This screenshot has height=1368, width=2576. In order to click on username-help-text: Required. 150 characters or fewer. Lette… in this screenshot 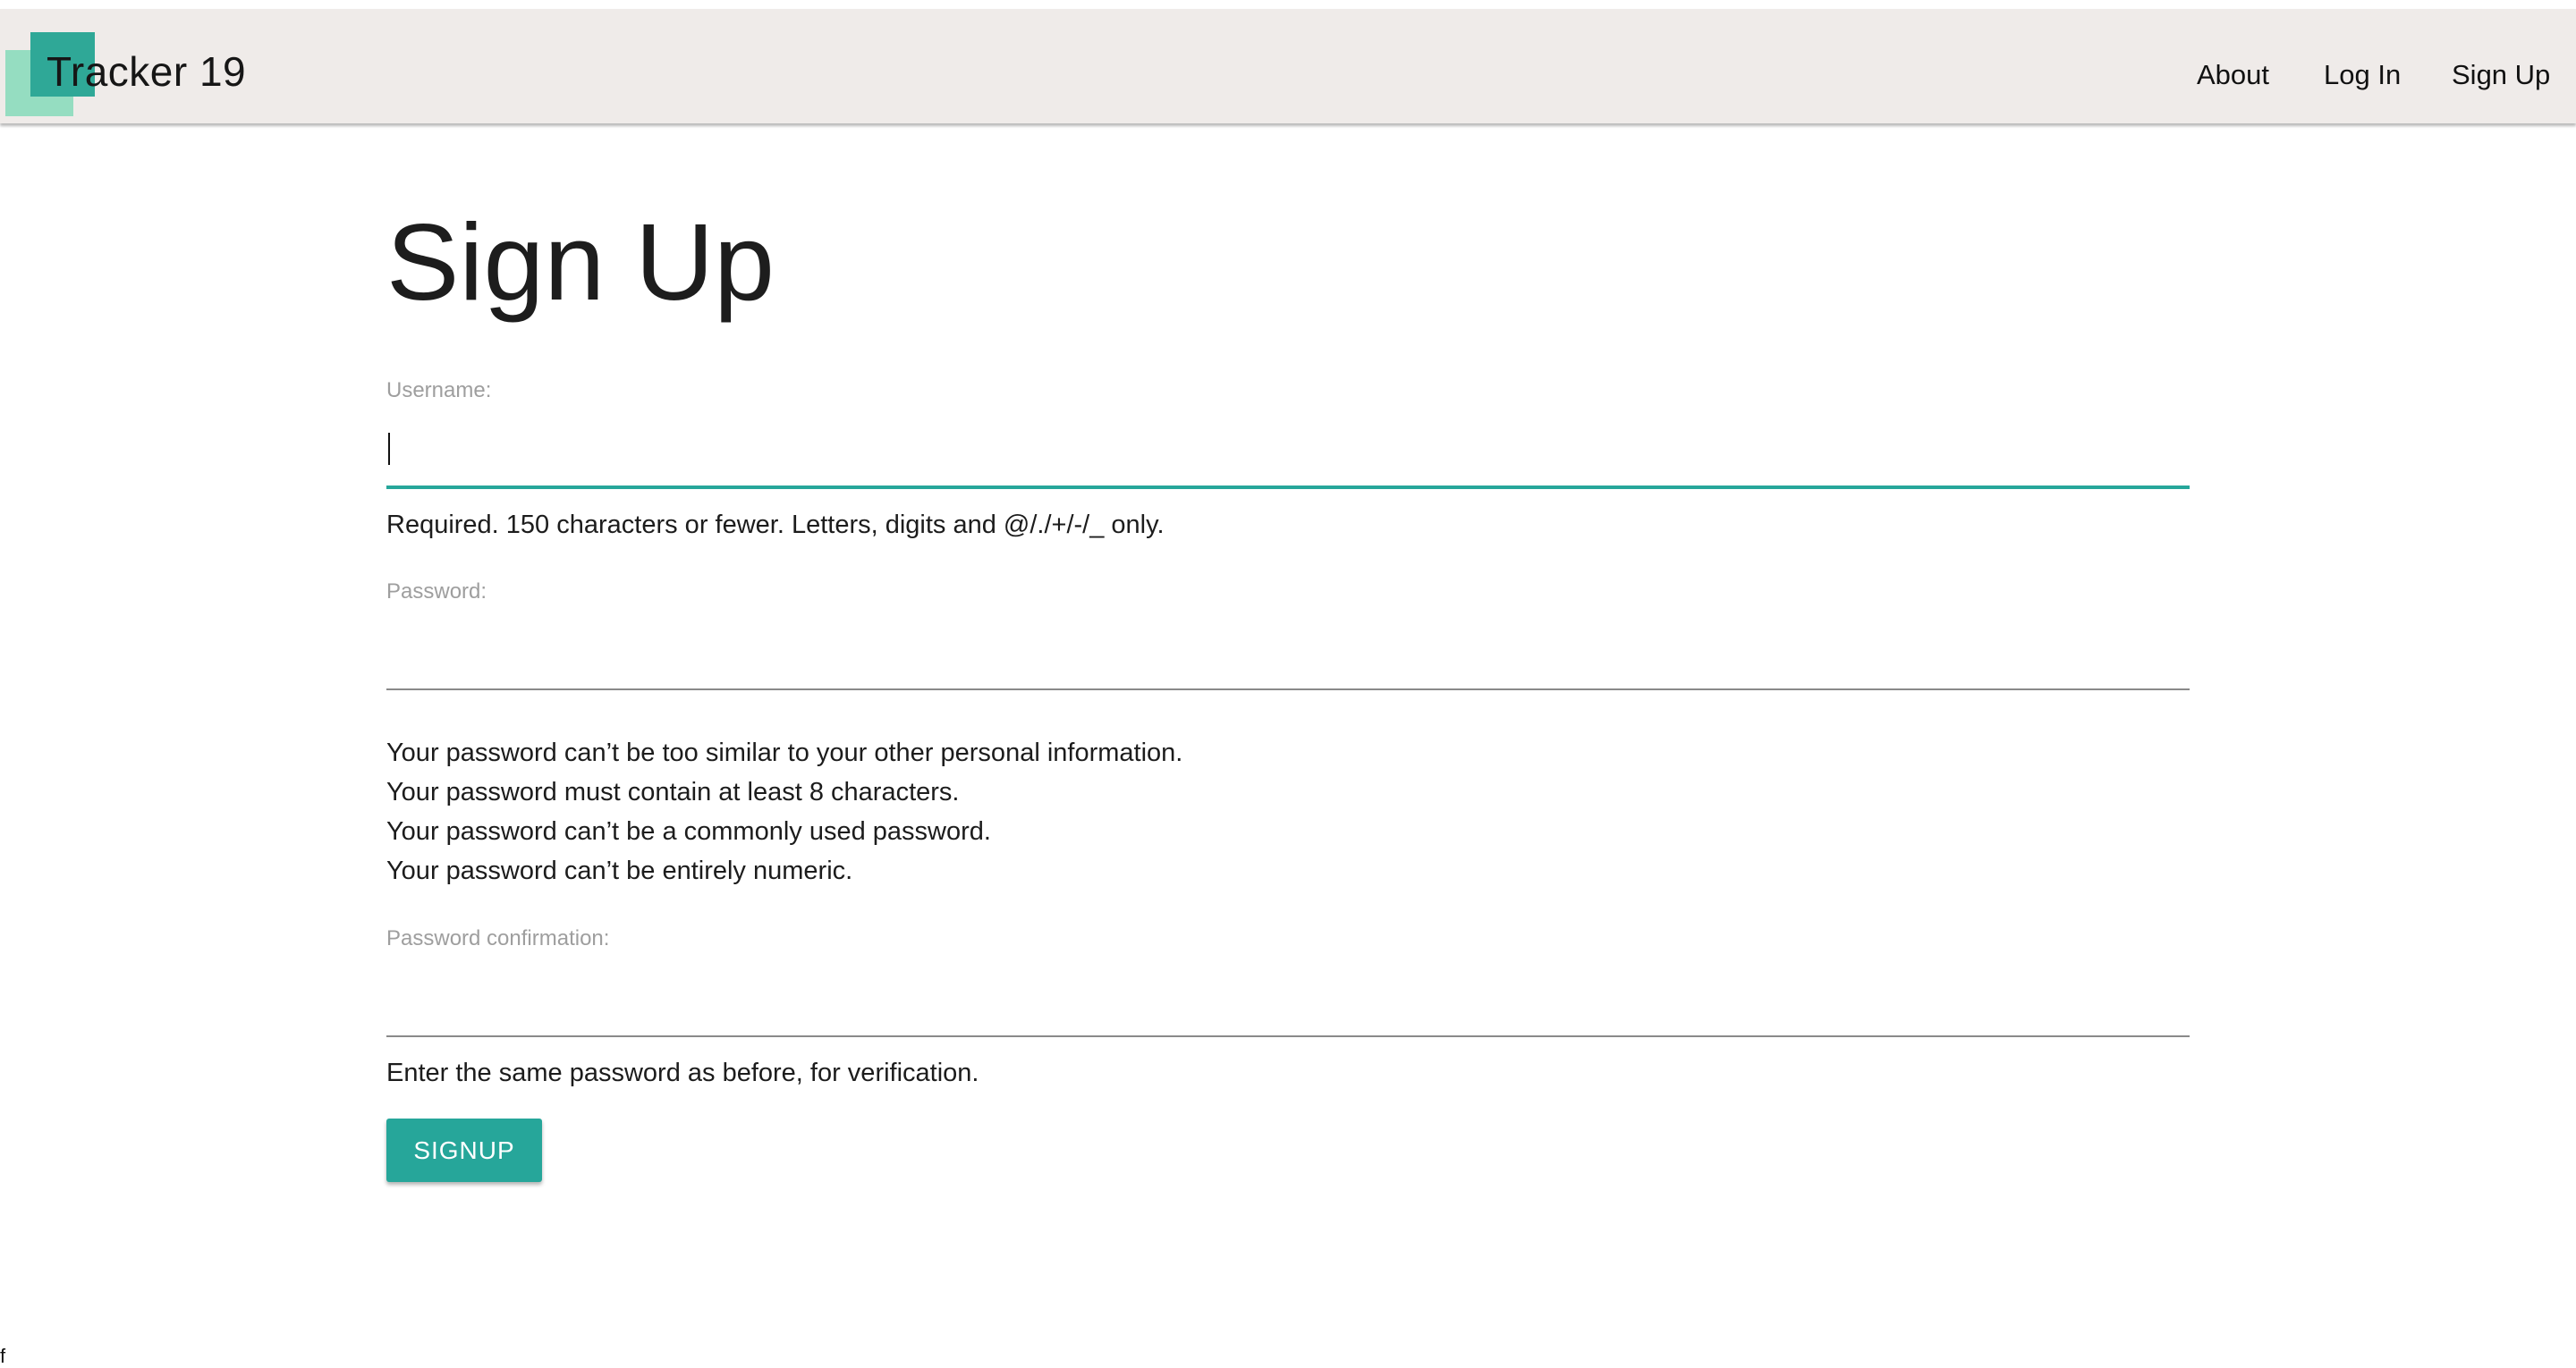, I will do `click(775, 525)`.